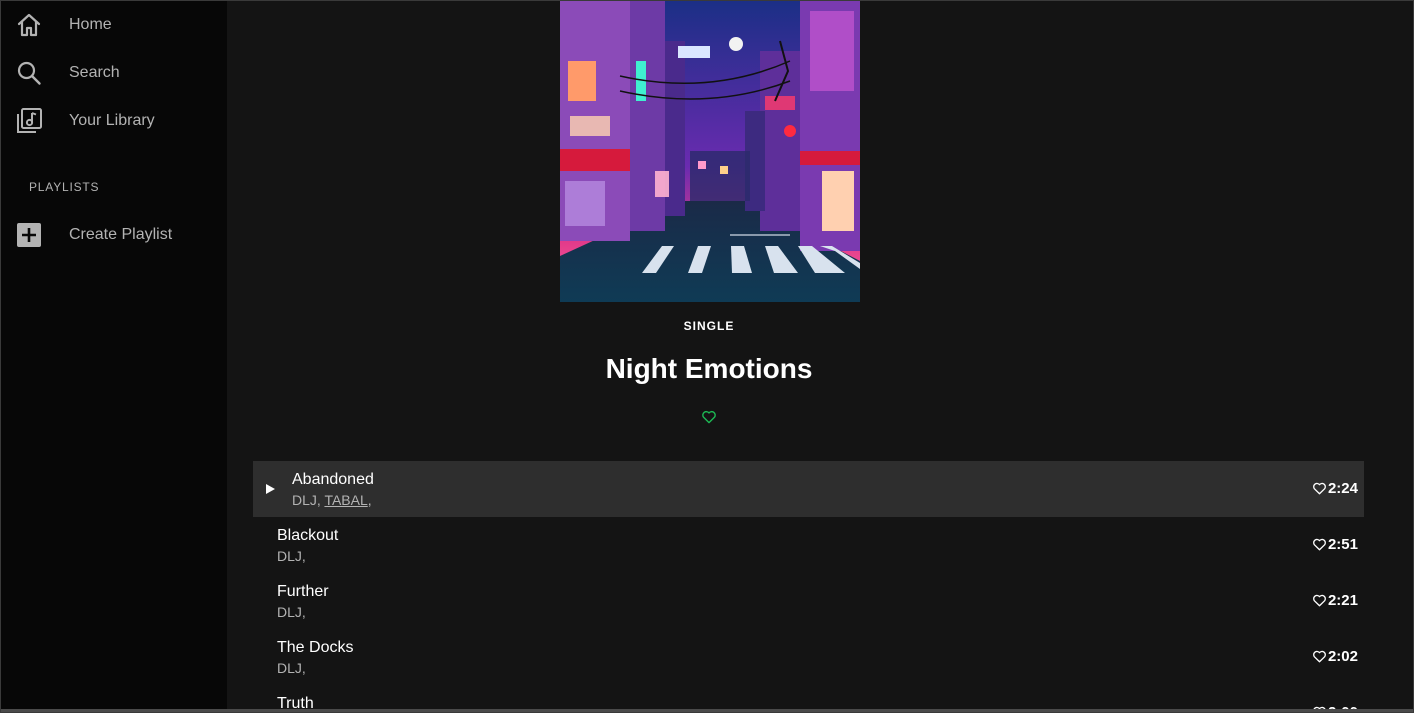 This screenshot has width=1414, height=713. I want to click on sidebar-item-library: Your Library, so click(114, 121).